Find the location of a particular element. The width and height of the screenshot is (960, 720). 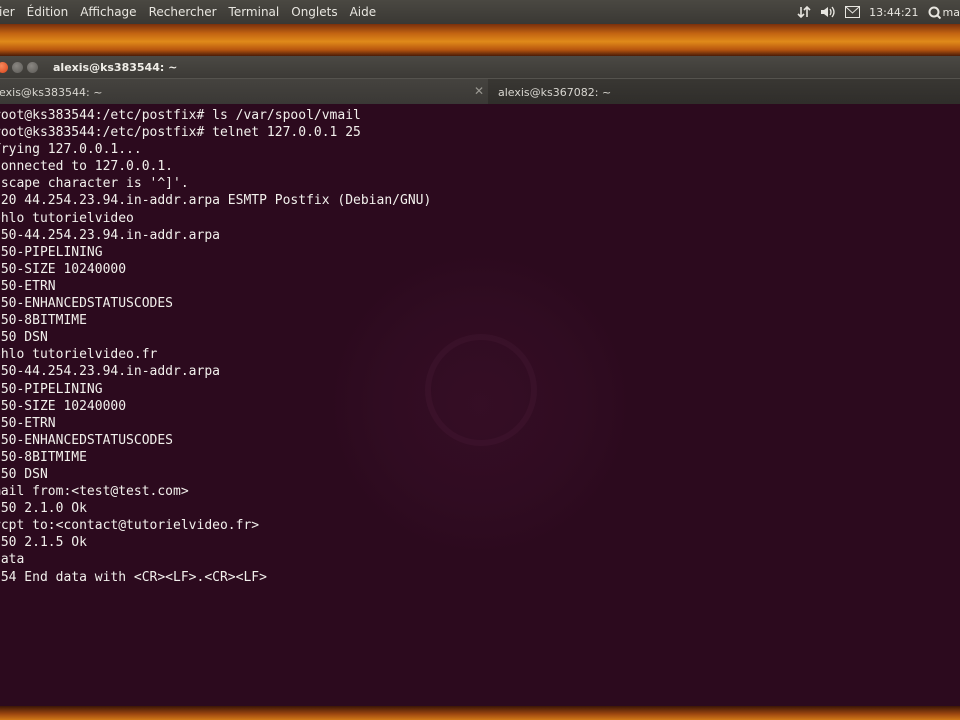

menu-rechercher: Rechercher is located at coordinates (183, 12).